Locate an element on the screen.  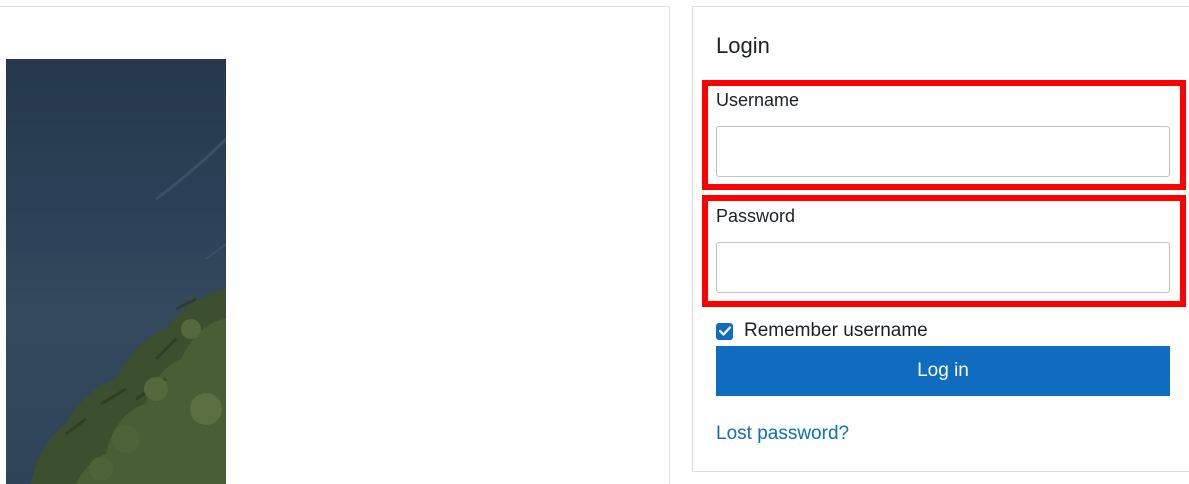
password-label: Password is located at coordinates (756, 216).